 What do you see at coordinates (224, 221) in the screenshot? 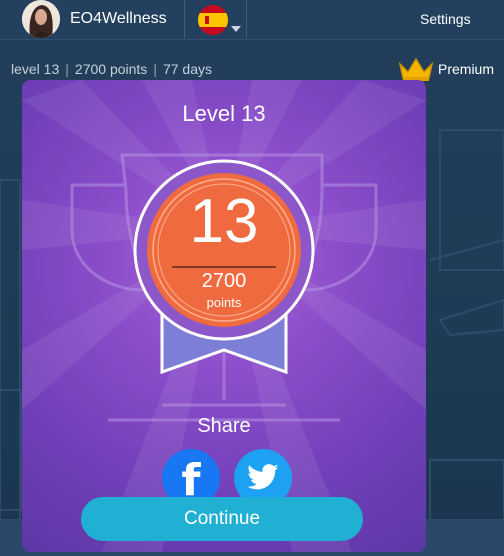
I see `level-number: 13` at bounding box center [224, 221].